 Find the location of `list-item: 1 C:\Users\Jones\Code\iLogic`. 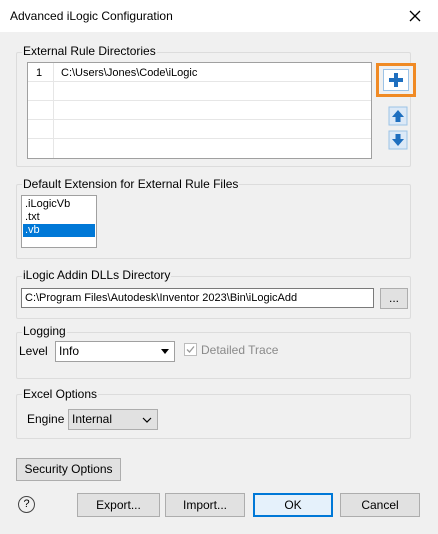

list-item: 1 C:\Users\Jones\Code\iLogic is located at coordinates (199, 72).